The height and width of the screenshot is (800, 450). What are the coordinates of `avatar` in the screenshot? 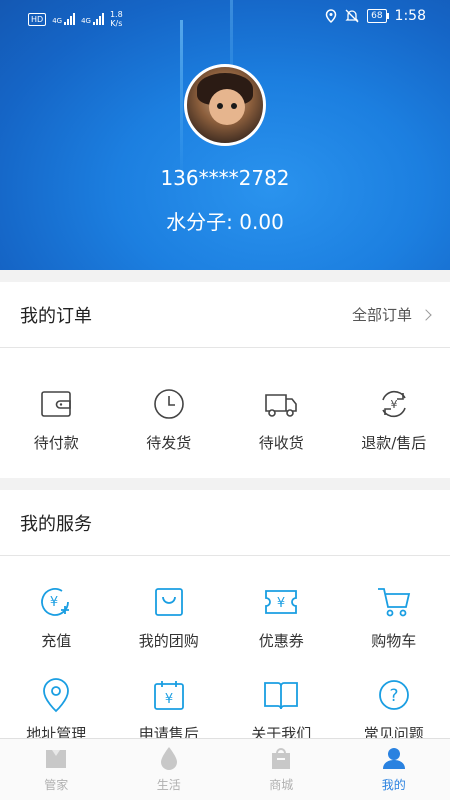 It's located at (225, 105).